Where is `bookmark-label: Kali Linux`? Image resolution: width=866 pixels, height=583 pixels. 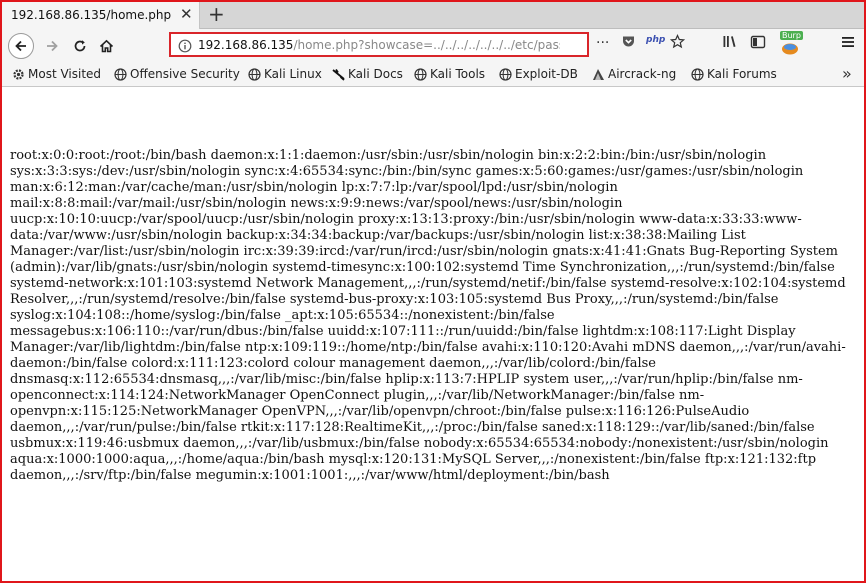
bookmark-label: Kali Linux is located at coordinates (293, 74).